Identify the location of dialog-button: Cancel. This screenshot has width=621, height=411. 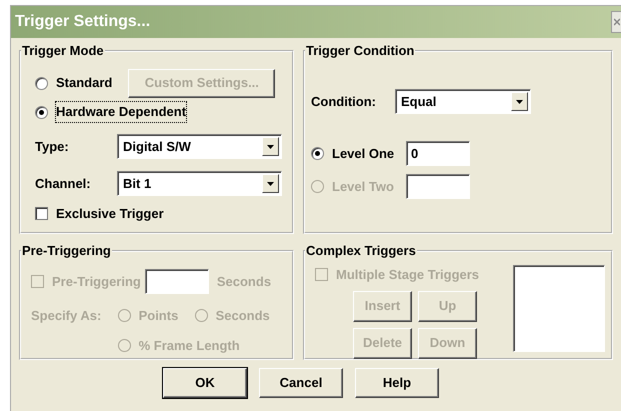
(301, 383).